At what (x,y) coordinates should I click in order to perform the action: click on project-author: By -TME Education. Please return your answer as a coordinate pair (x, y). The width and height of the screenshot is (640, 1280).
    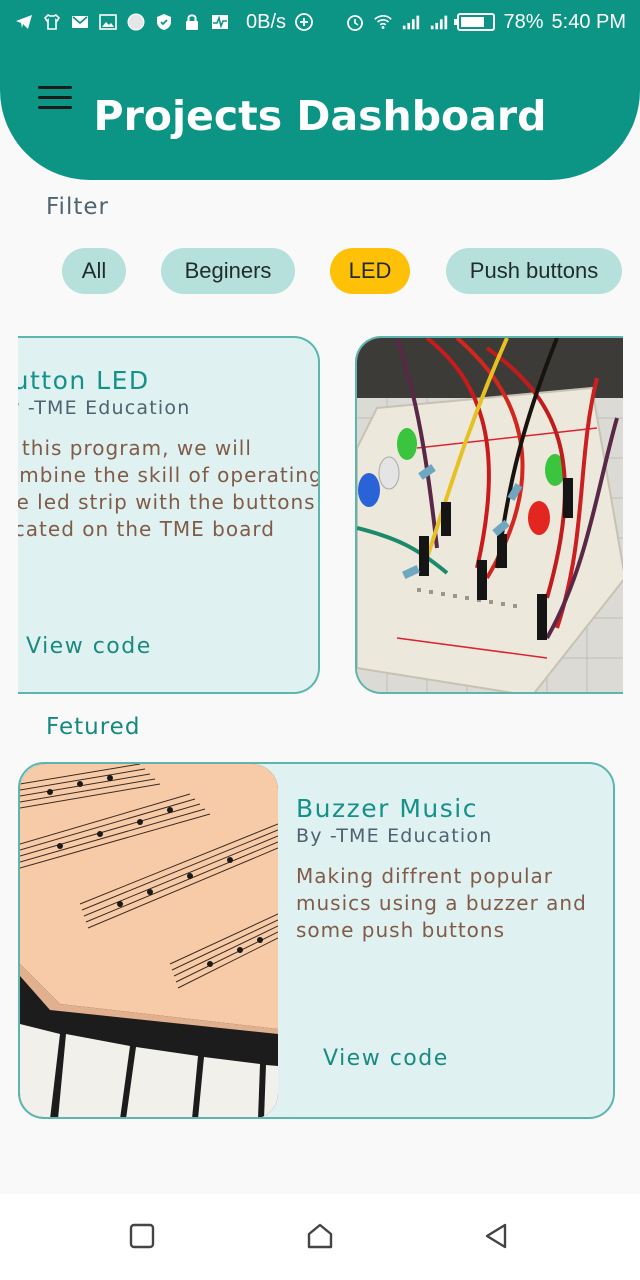
    Looking at the image, I should click on (104, 408).